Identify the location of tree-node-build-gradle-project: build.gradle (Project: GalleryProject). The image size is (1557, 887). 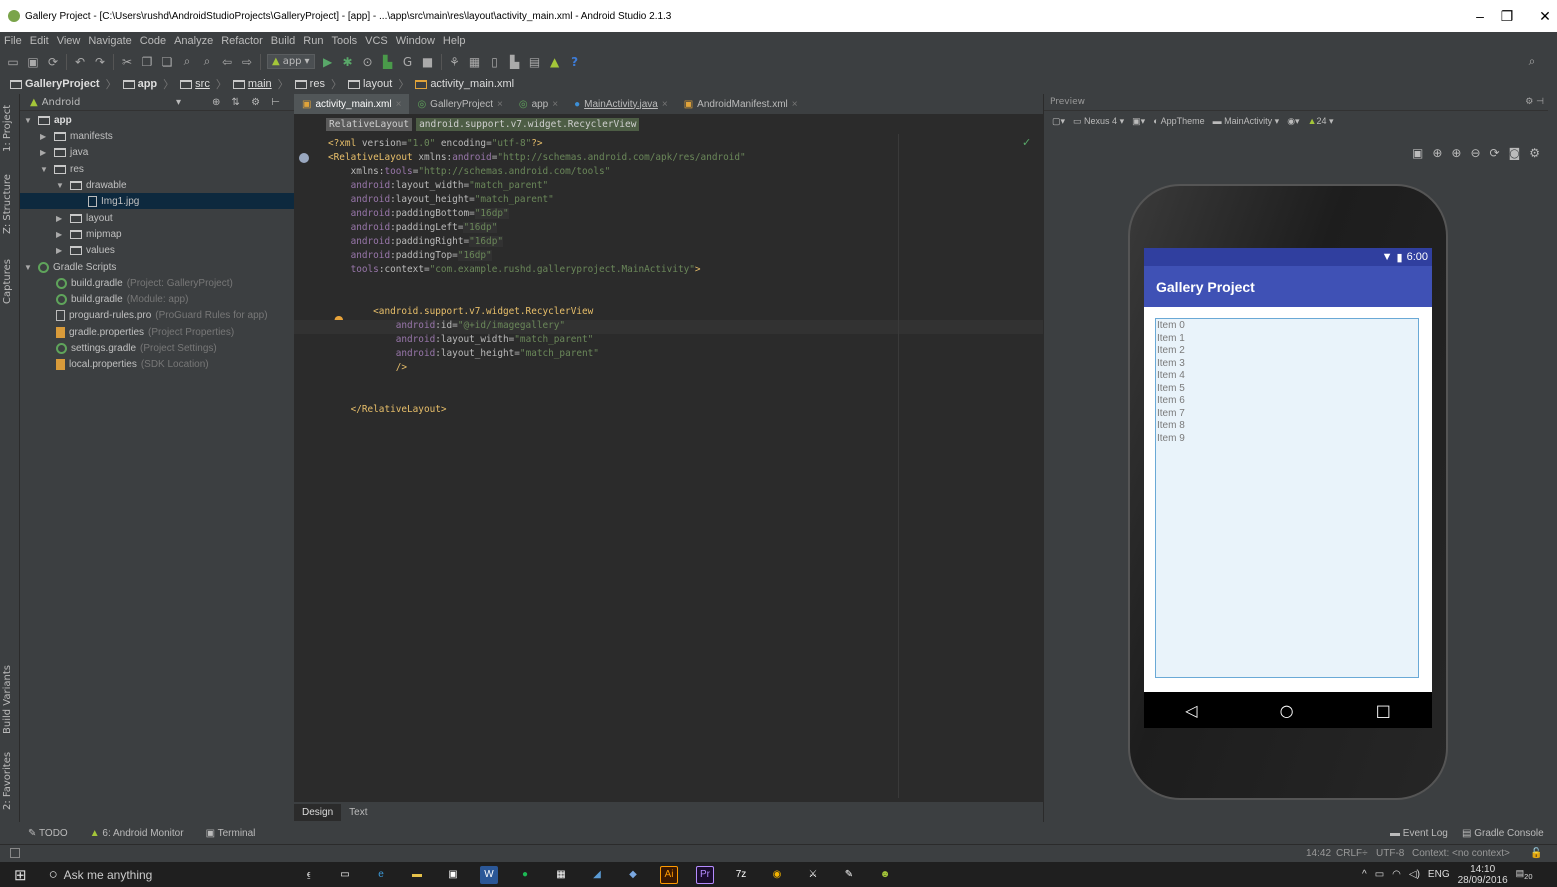
(144, 283).